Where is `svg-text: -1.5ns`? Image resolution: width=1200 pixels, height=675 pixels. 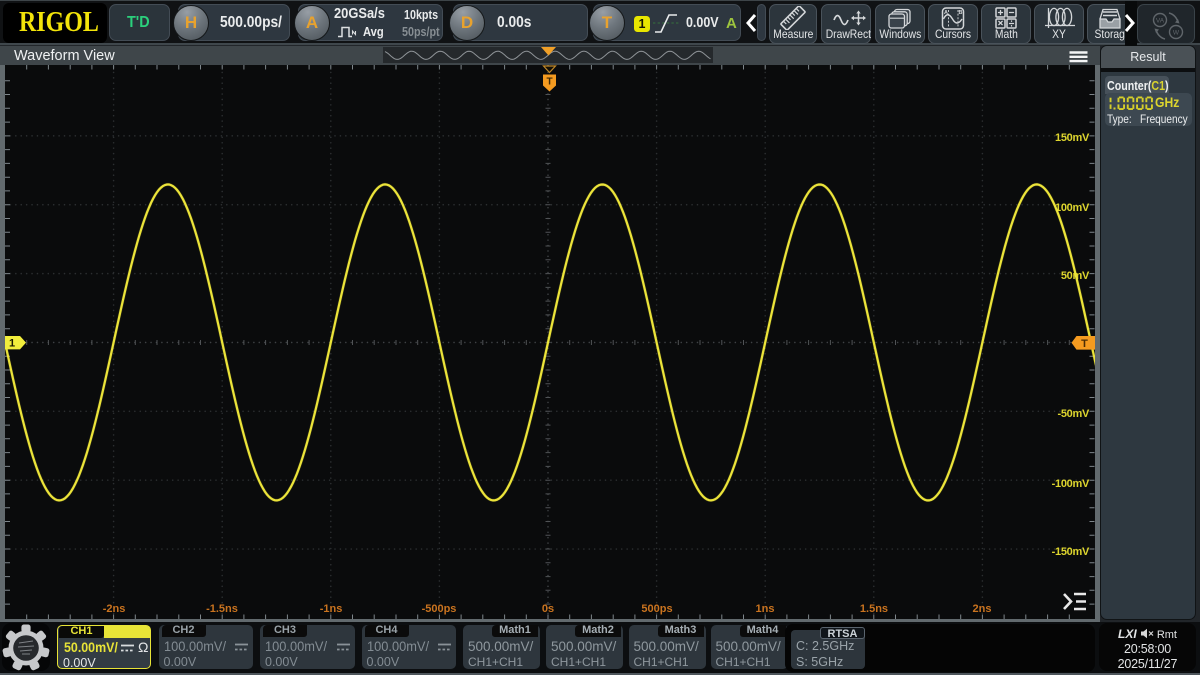
svg-text: -1.5ns is located at coordinates (222, 609).